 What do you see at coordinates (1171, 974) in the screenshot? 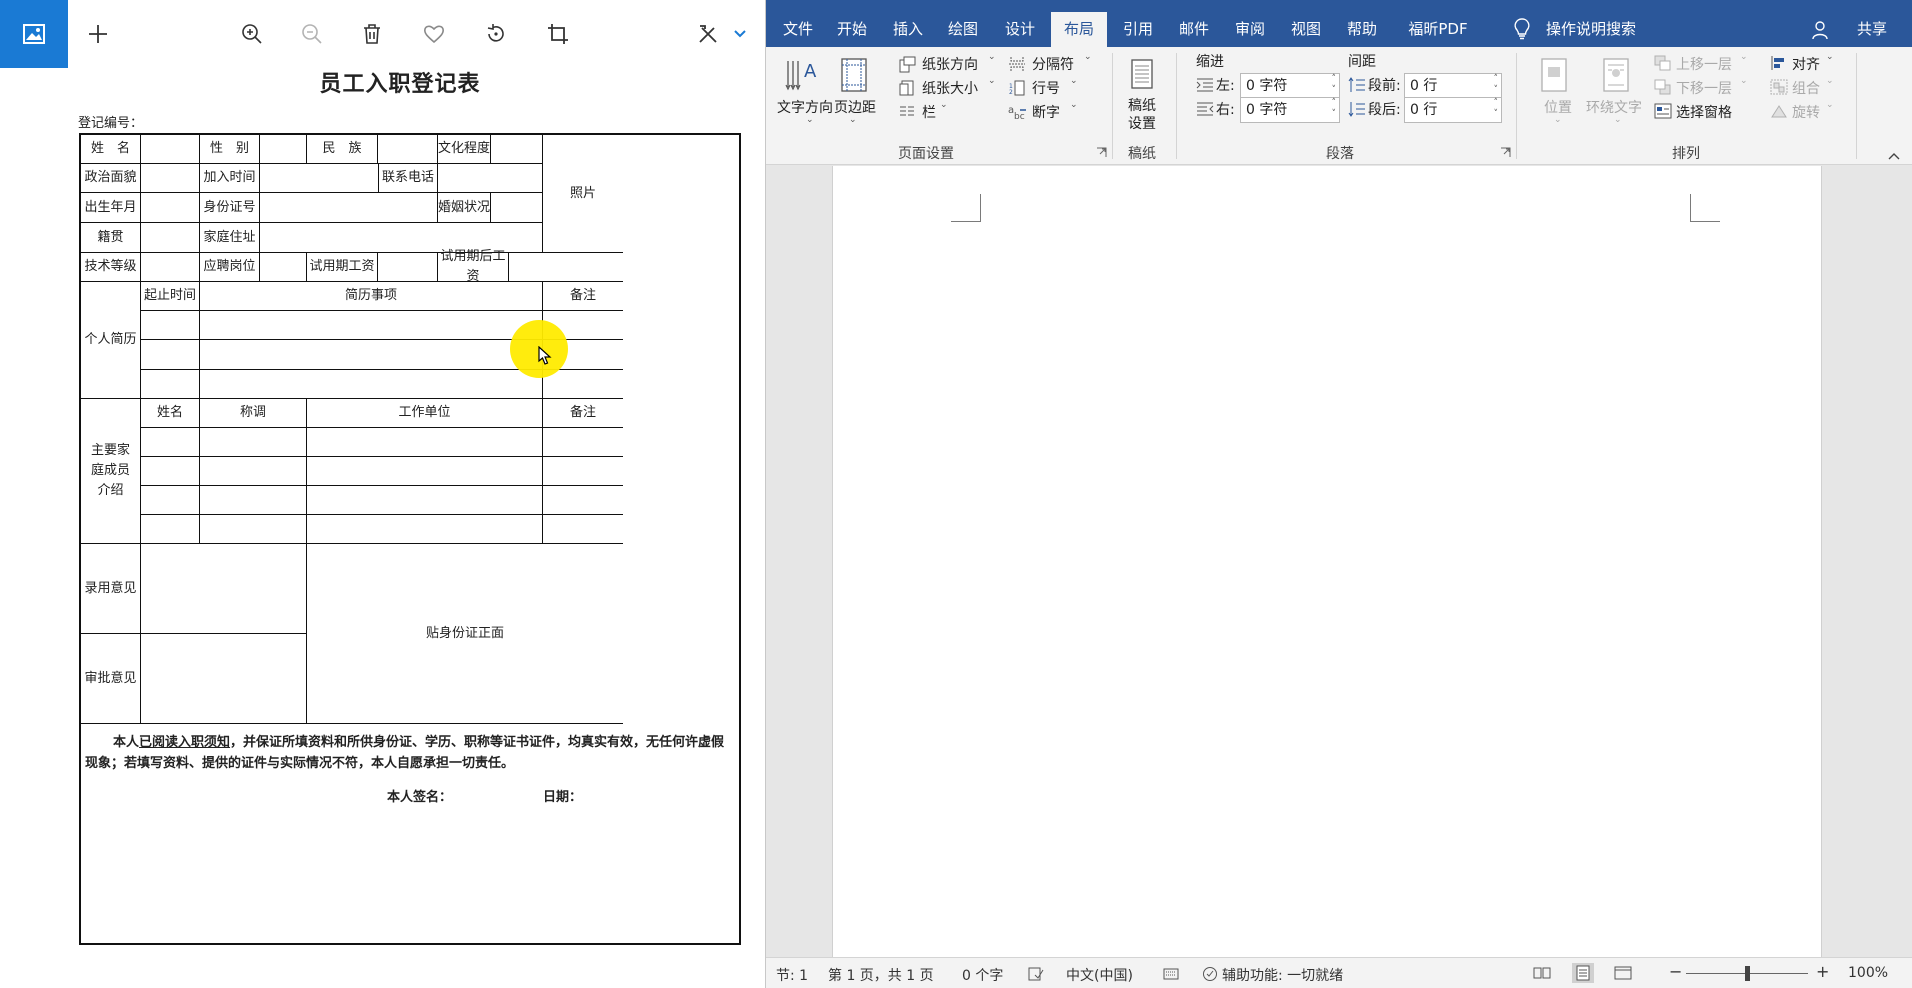
I see `keyboard-icon` at bounding box center [1171, 974].